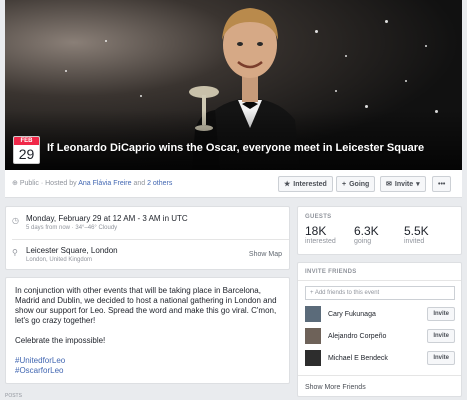 This screenshot has height=400, width=467. I want to click on interested-button: ★ Interested, so click(305, 184).